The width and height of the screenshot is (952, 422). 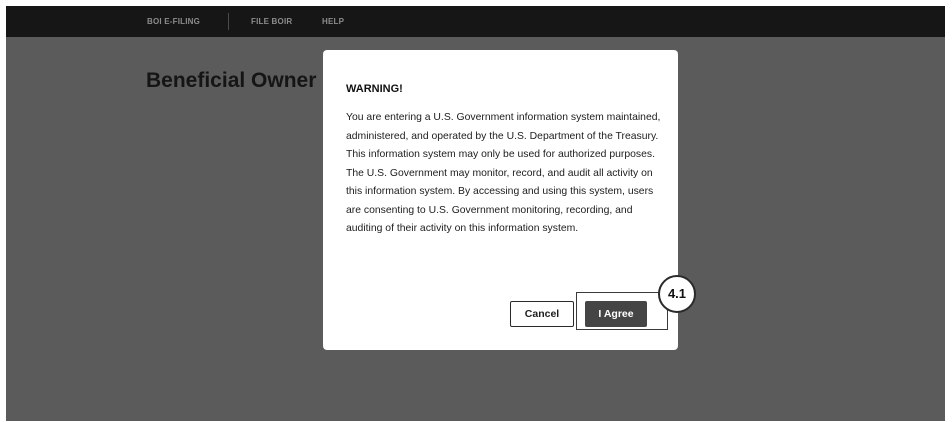 I want to click on annotation-step-badge: 4.1, so click(x=677, y=294).